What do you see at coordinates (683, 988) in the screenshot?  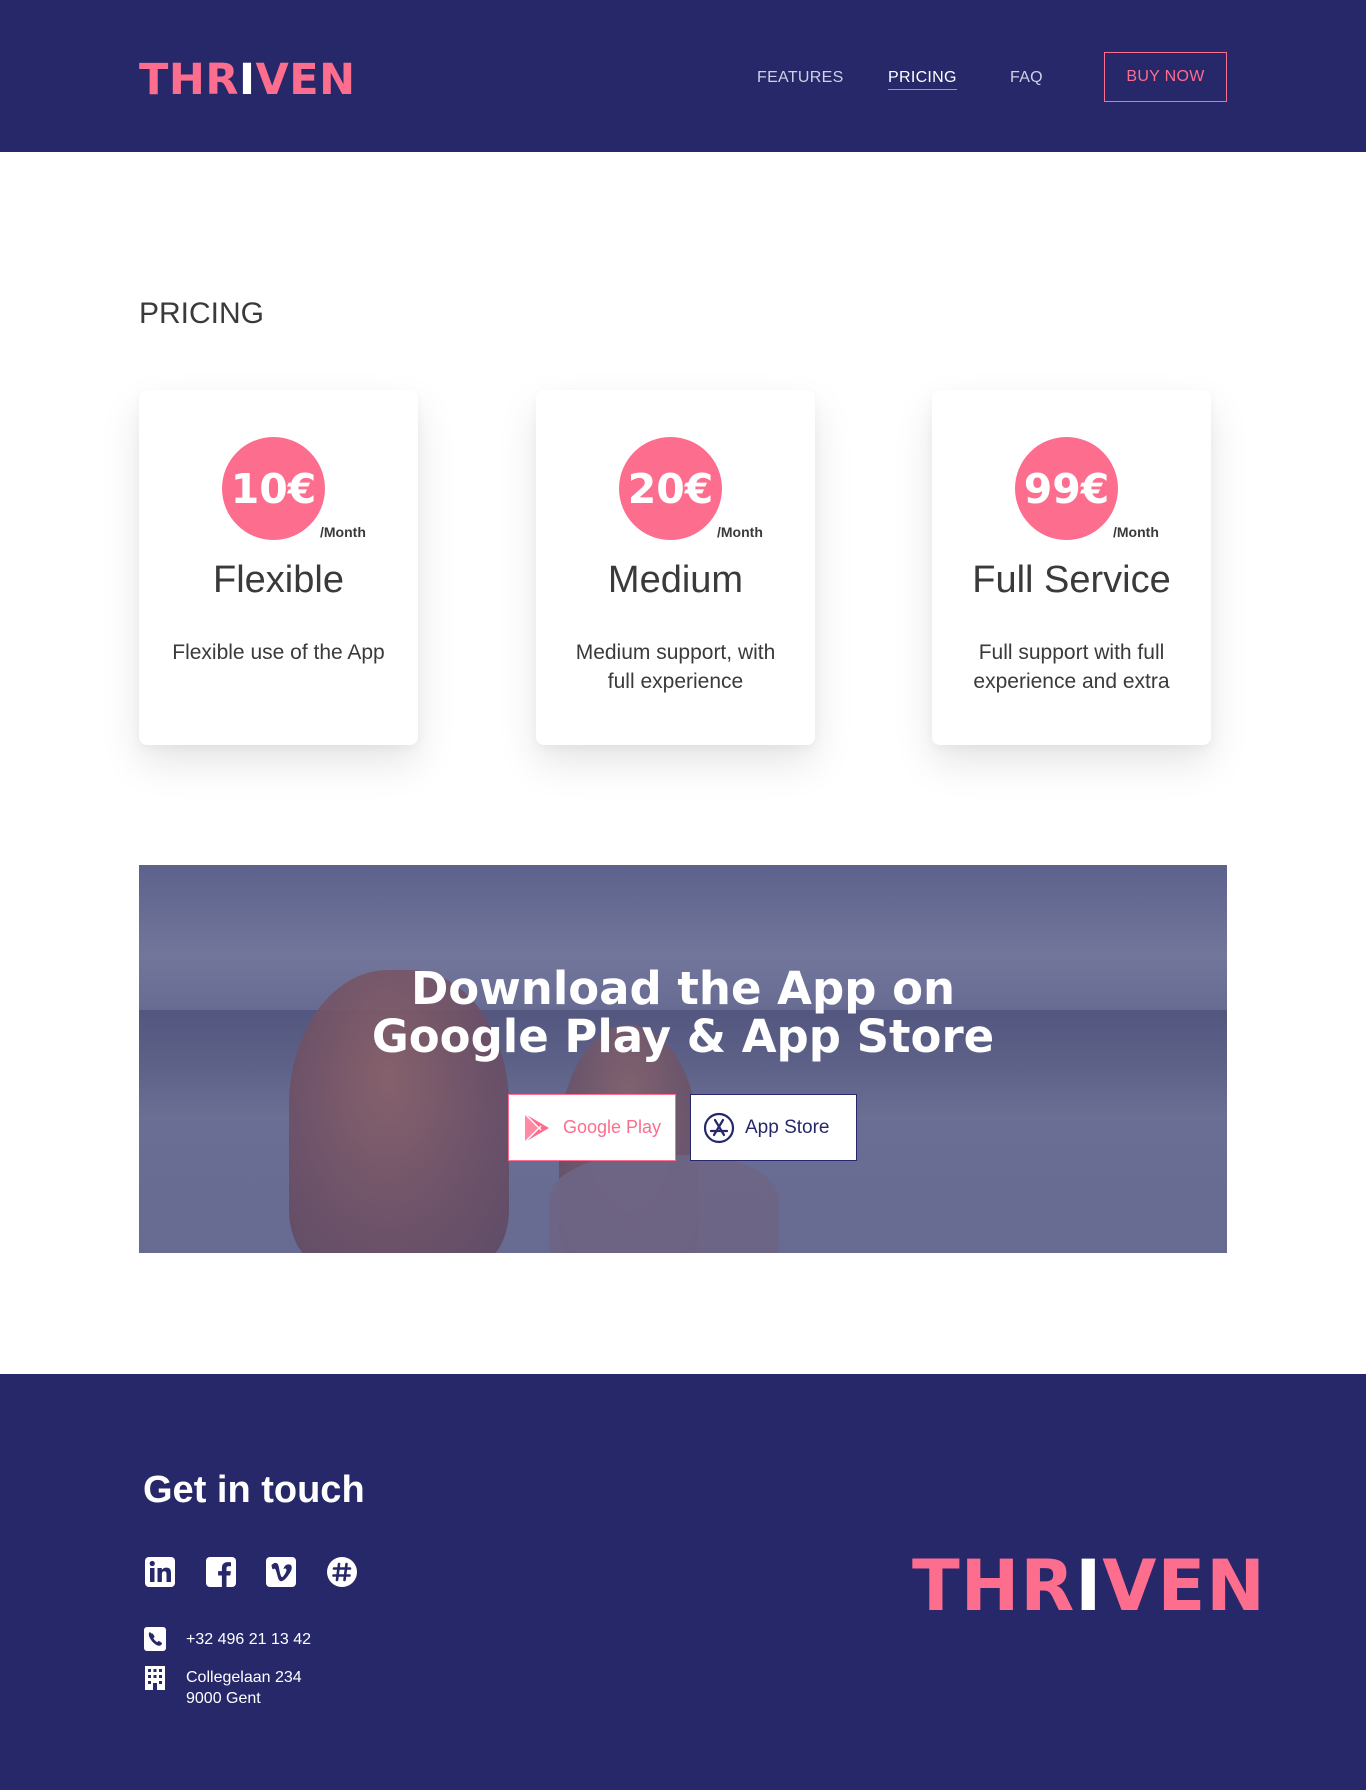 I see `download-title-line-1: Download the App on` at bounding box center [683, 988].